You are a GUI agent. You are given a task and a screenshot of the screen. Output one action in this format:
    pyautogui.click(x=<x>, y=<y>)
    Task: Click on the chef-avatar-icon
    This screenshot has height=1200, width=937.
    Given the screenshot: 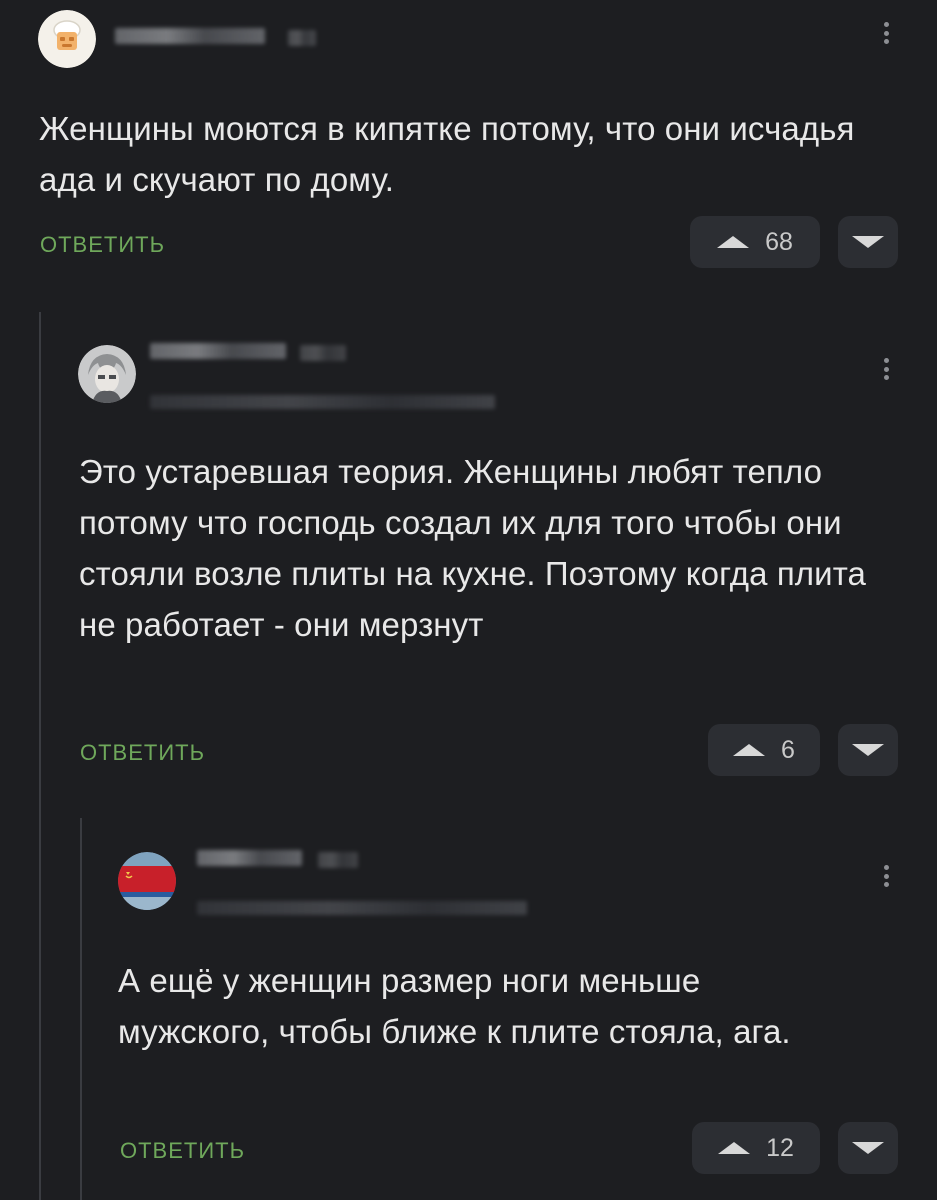 What is the action you would take?
    pyautogui.click(x=67, y=39)
    